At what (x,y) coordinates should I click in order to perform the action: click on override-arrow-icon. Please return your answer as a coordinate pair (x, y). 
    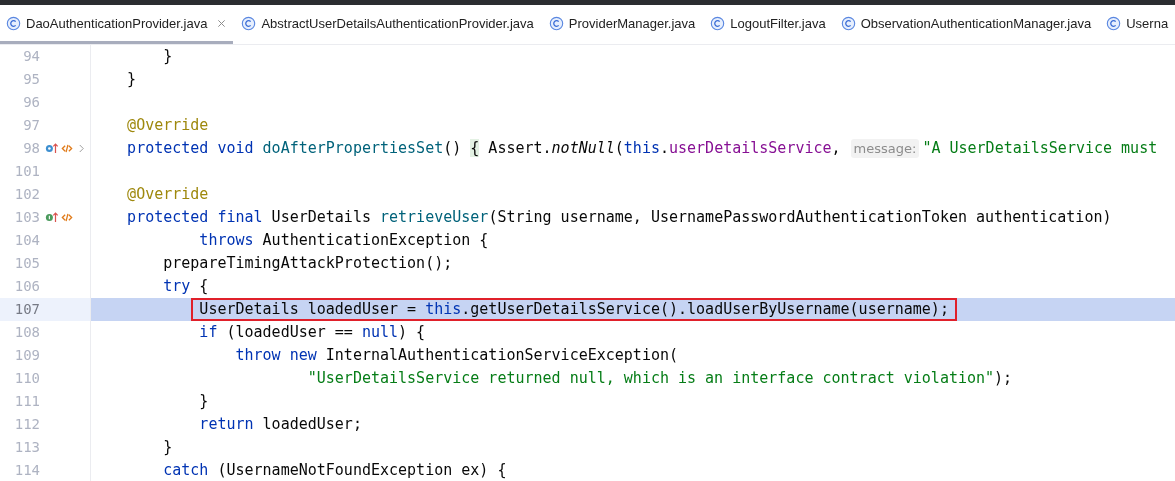
    Looking at the image, I should click on (52, 148).